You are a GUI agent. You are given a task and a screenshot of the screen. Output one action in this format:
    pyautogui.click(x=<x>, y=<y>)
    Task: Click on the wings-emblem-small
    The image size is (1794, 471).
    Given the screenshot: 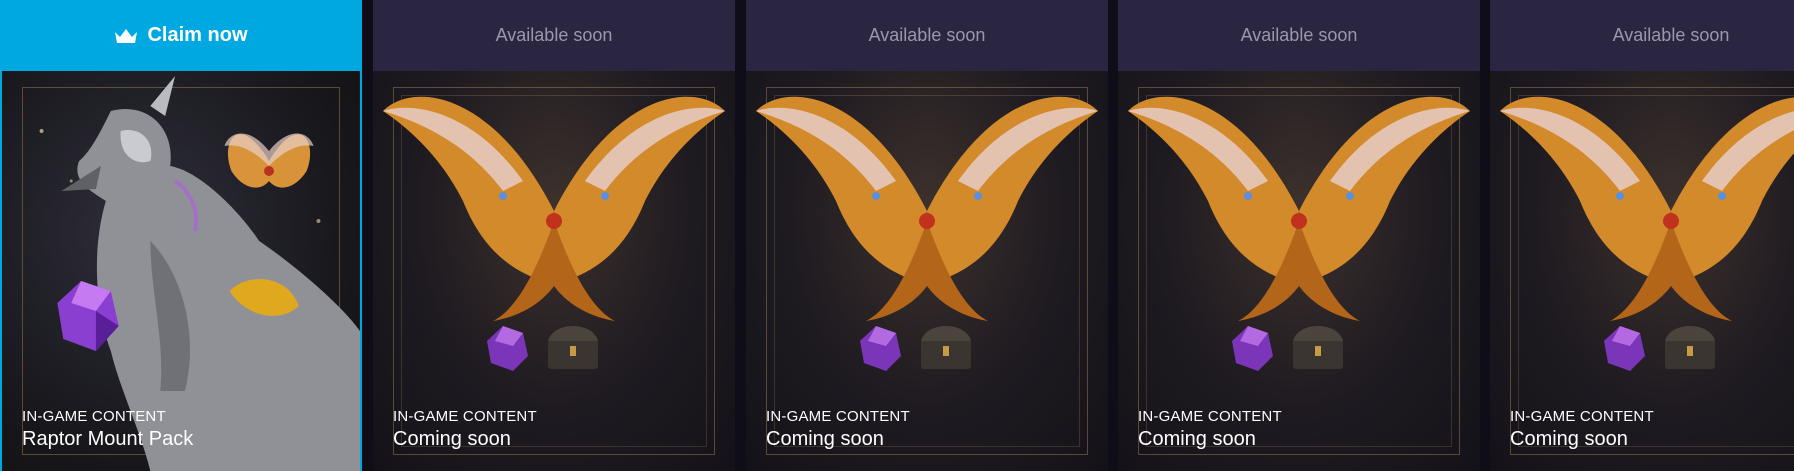 What is the action you would take?
    pyautogui.click(x=269, y=160)
    